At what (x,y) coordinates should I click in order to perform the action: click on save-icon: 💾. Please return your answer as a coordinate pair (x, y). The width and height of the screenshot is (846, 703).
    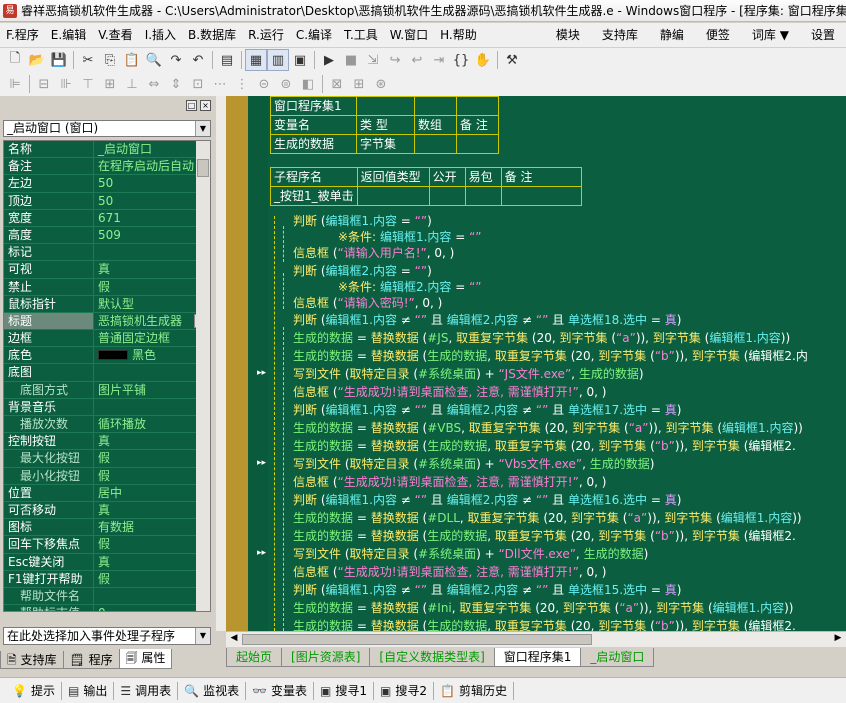
    Looking at the image, I should click on (59, 60).